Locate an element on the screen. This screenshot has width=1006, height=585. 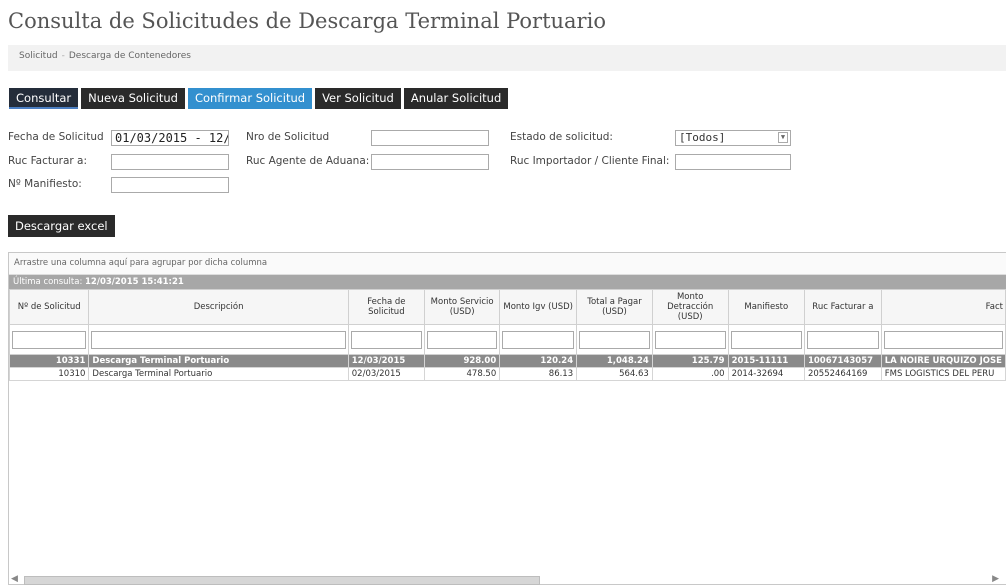
estado-solicitud-value: [Todos] is located at coordinates (702, 137).